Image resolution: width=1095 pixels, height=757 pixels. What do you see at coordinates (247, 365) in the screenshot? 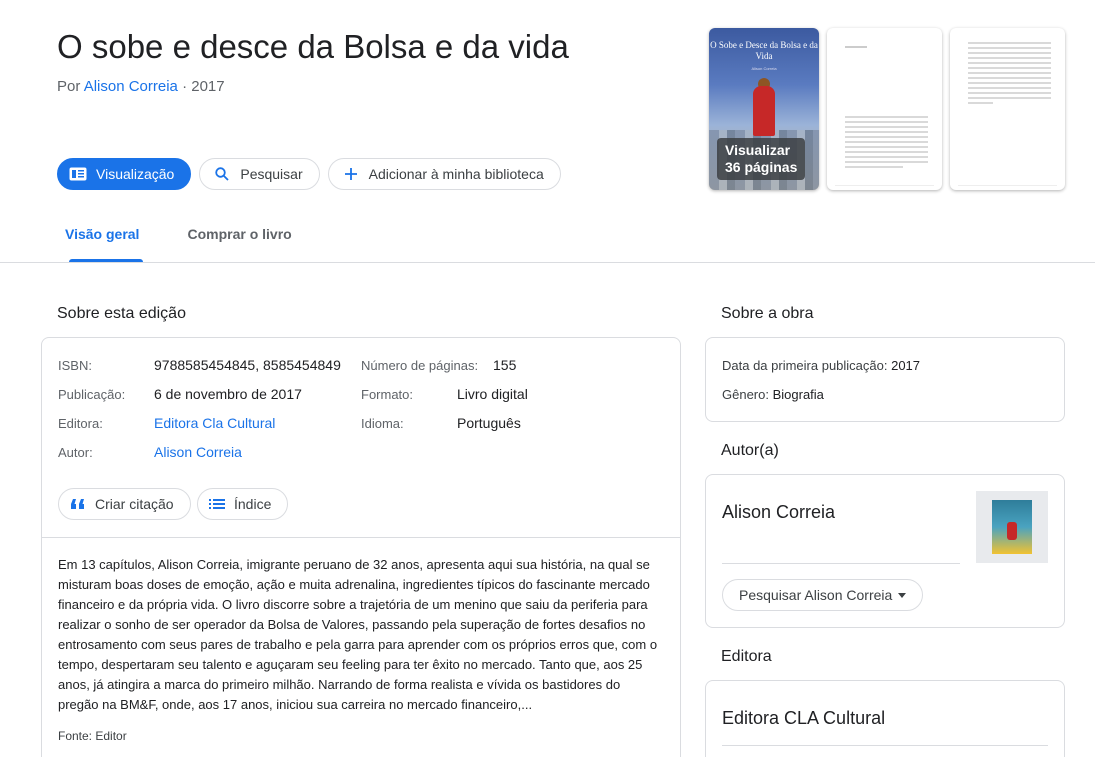
I see `isbn-value: 9788585454845, 8585454849` at bounding box center [247, 365].